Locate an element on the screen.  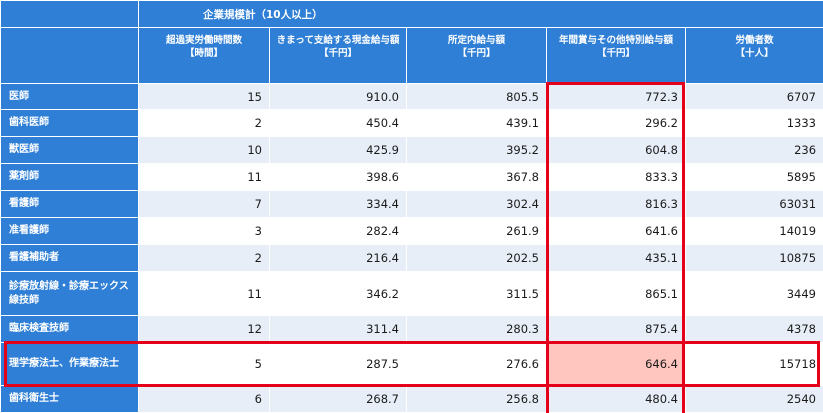
column-header-annual-bonus: 年間賞与その他特別給与額 【千円】 is located at coordinates (616, 55).